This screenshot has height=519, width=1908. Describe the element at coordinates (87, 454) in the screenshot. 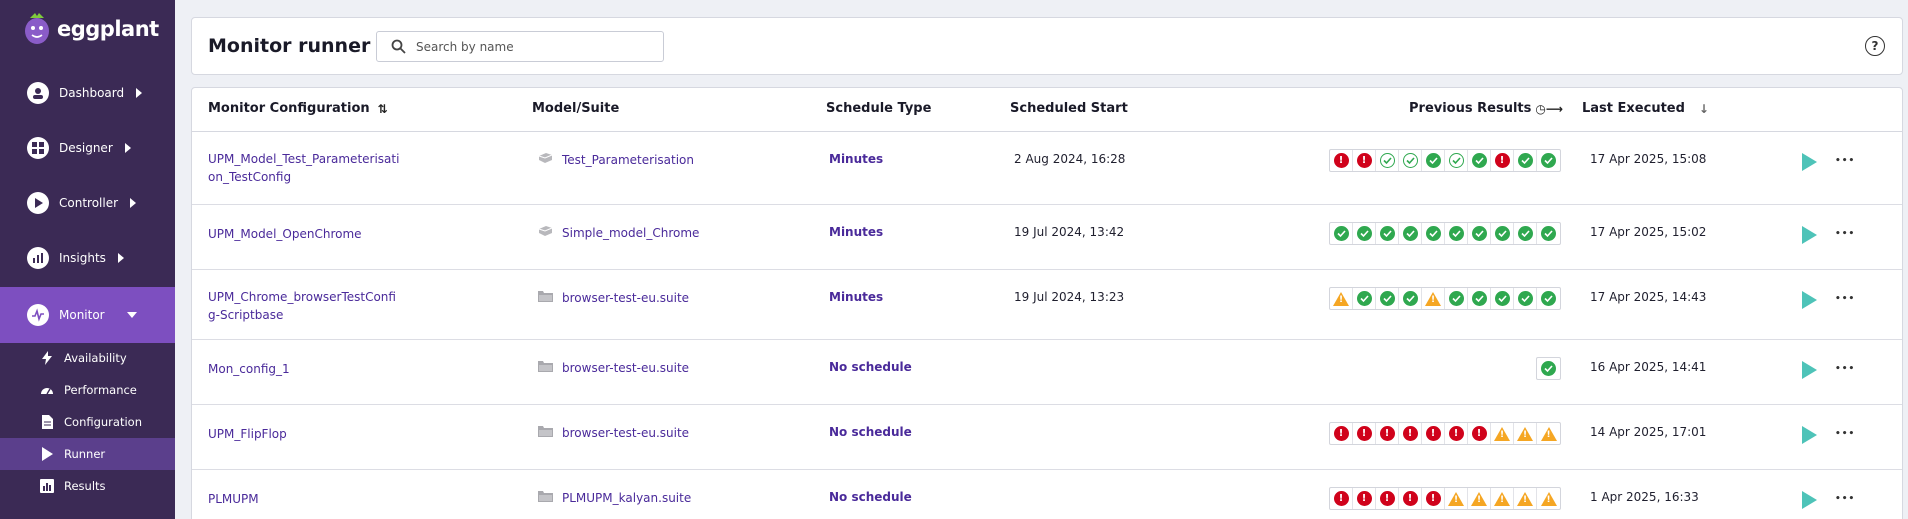

I see `sidebar-subitem-runner: Runner` at that location.